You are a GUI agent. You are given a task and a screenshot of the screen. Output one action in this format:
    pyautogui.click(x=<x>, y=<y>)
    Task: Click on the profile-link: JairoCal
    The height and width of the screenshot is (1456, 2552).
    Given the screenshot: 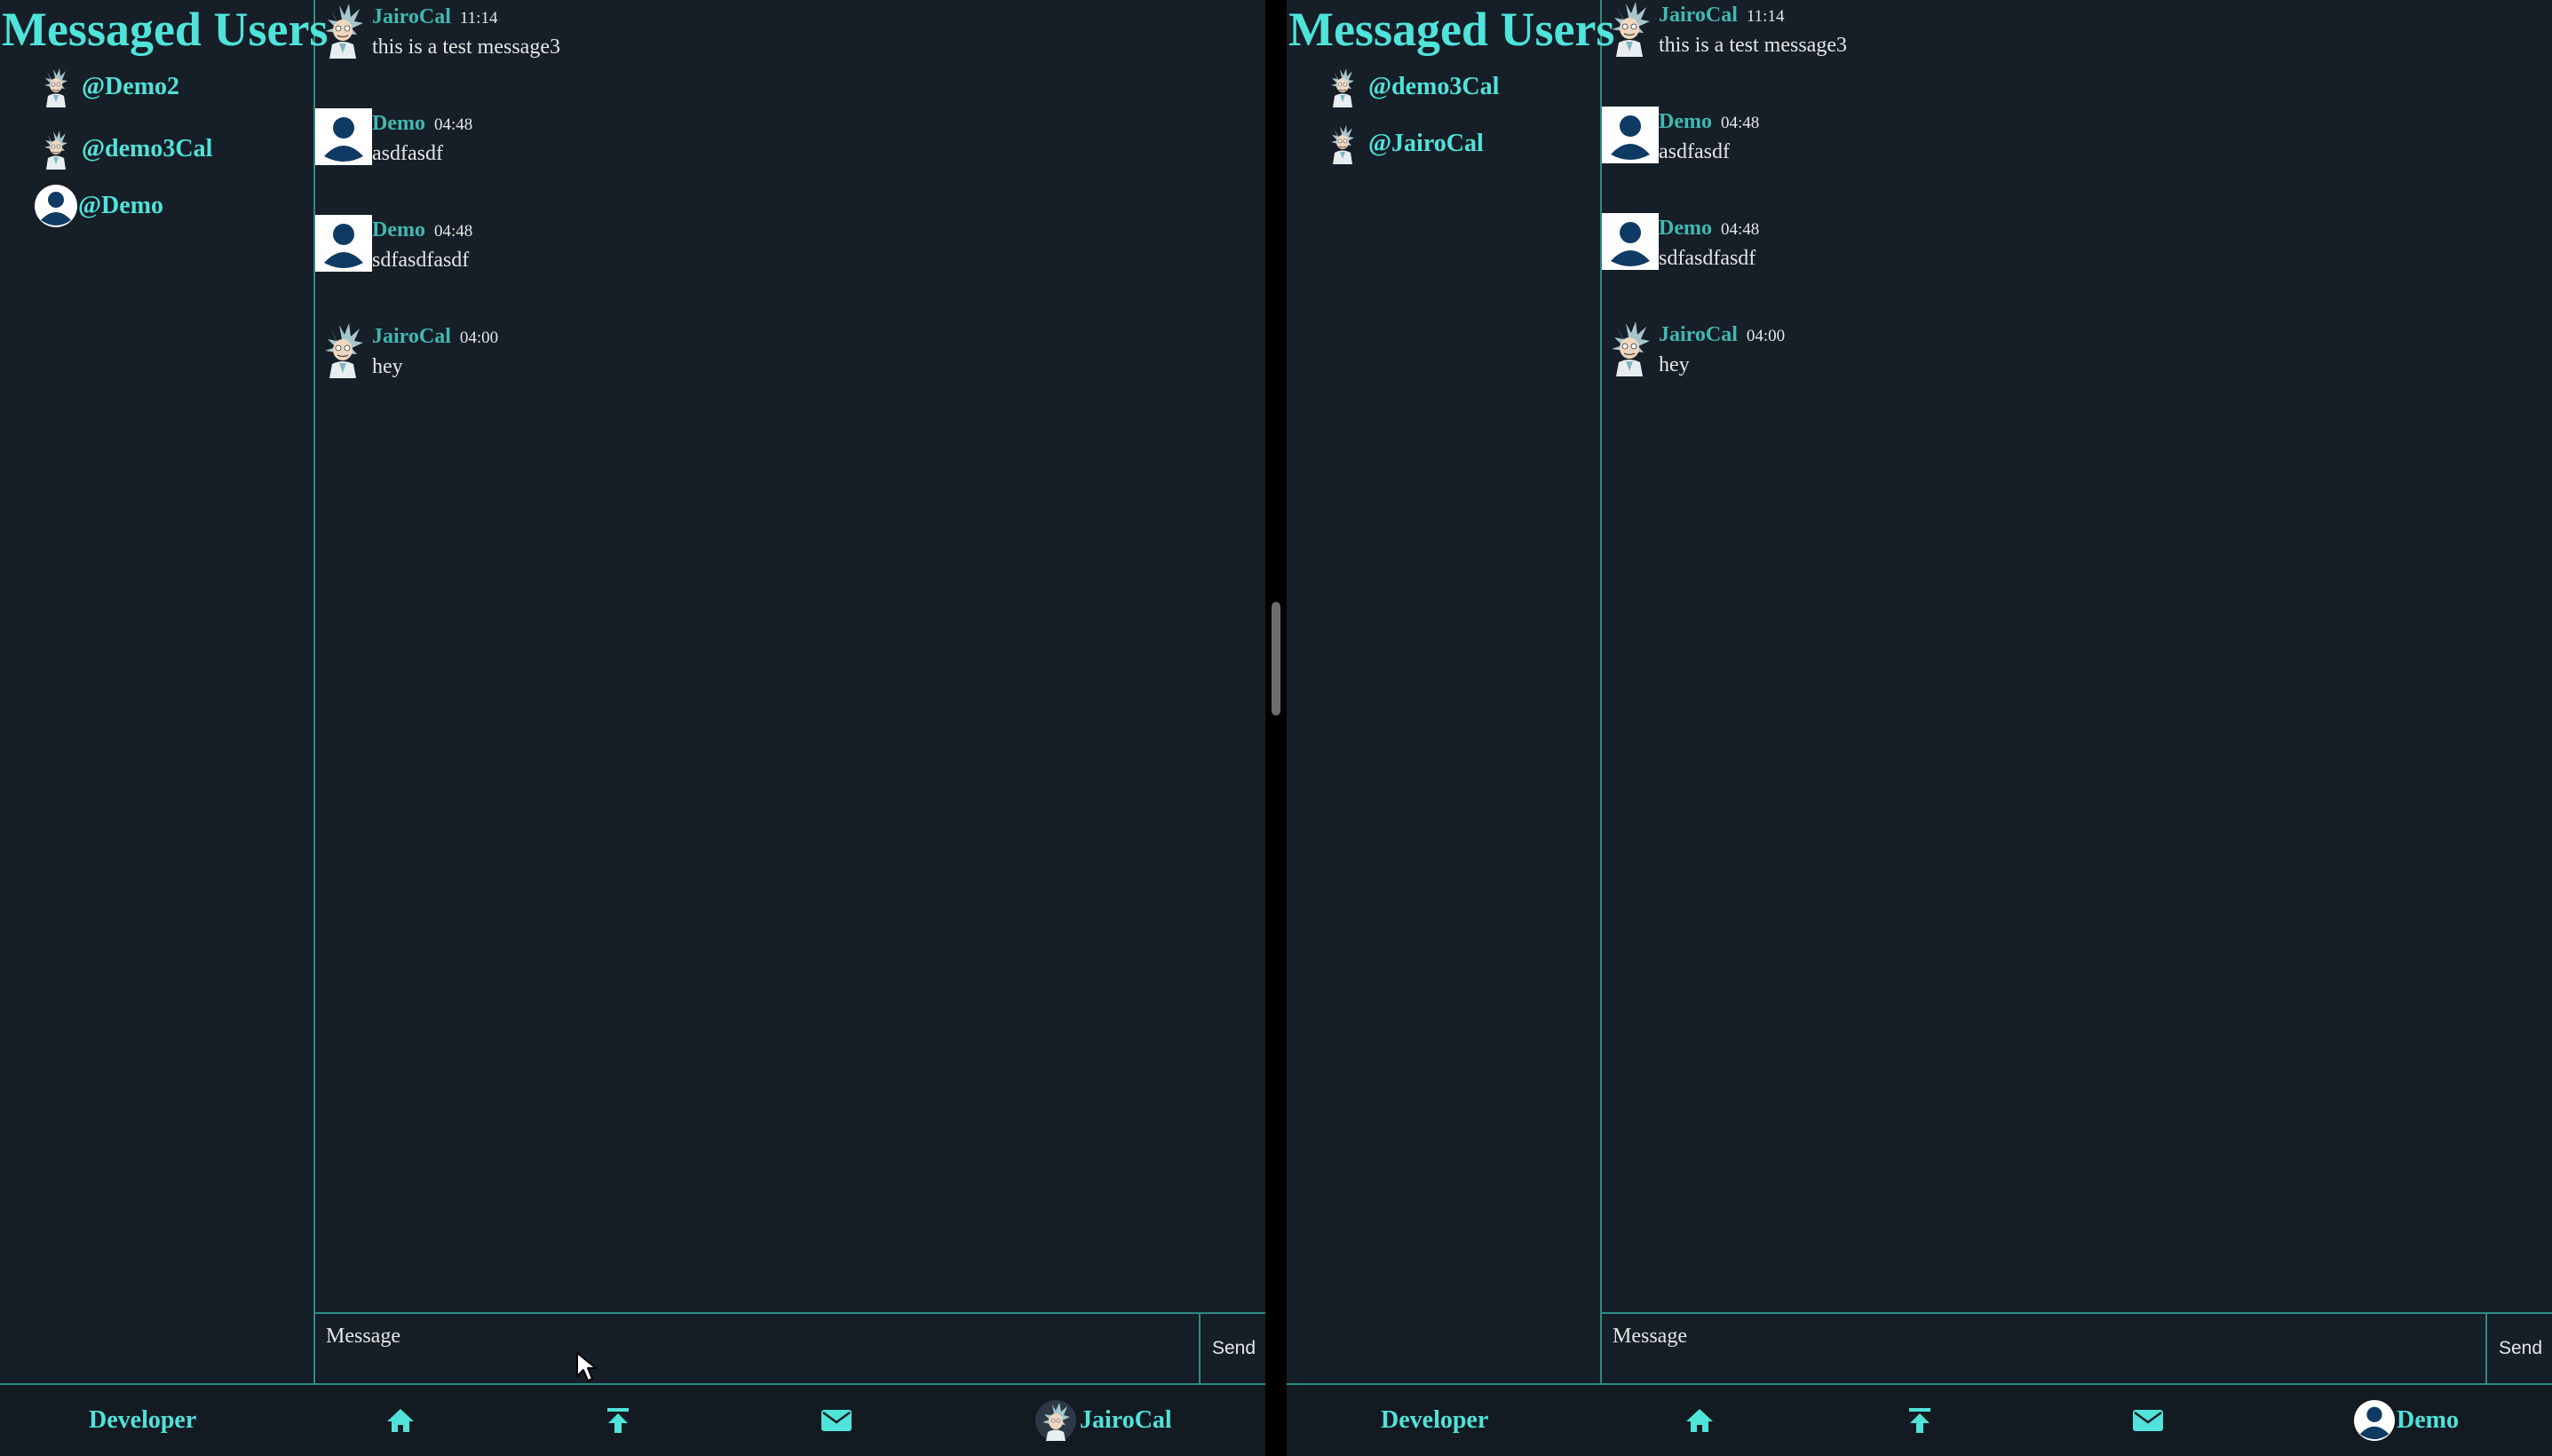 What is the action you would take?
    pyautogui.click(x=1103, y=1420)
    